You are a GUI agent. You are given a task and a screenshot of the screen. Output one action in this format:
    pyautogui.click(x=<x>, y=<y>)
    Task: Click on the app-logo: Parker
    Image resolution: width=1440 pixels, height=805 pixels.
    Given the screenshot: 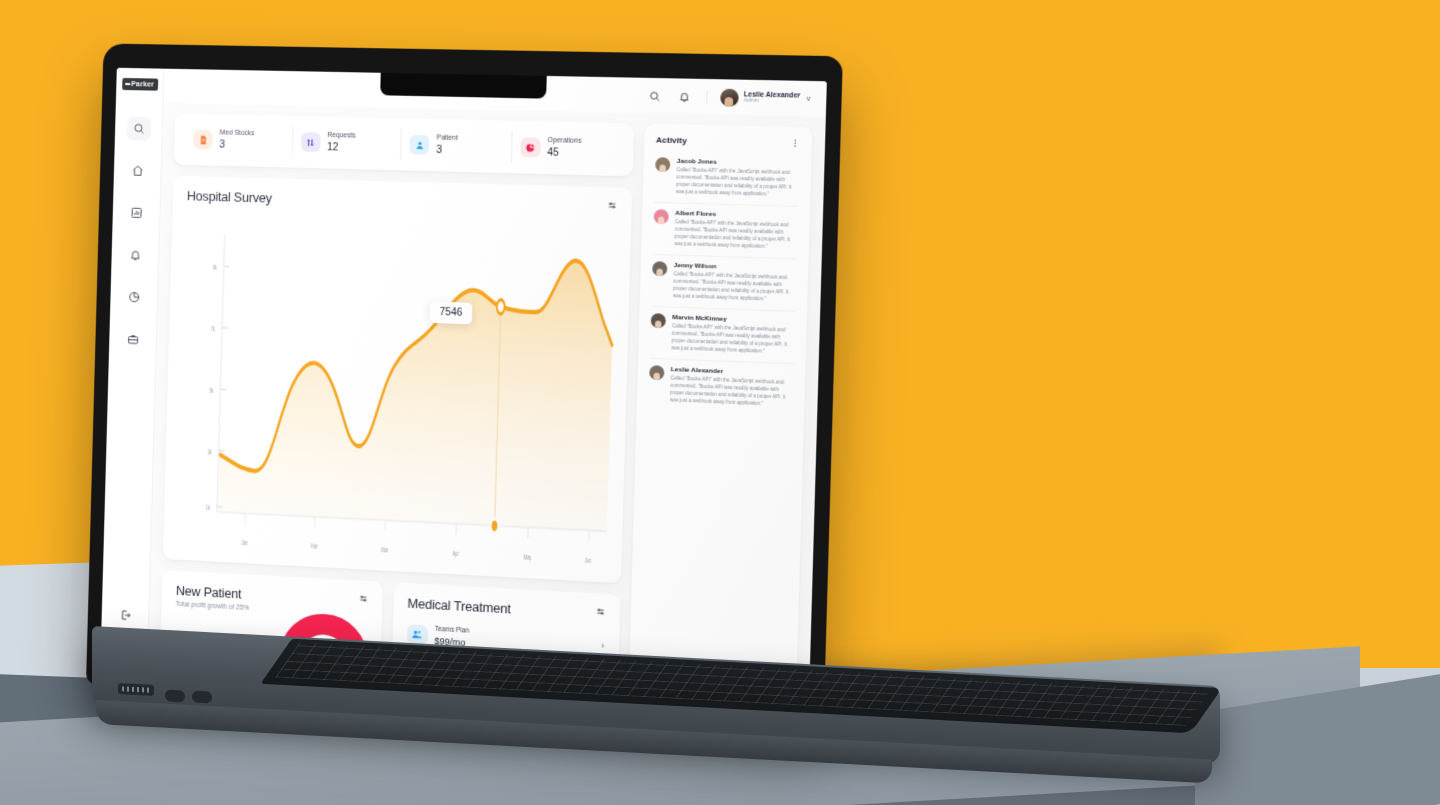 What is the action you would take?
    pyautogui.click(x=139, y=84)
    